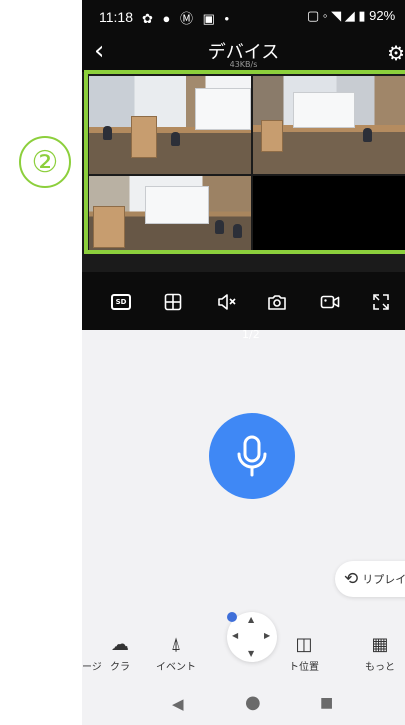 The image size is (405, 725). I want to click on battery-level: 92%, so click(382, 15).